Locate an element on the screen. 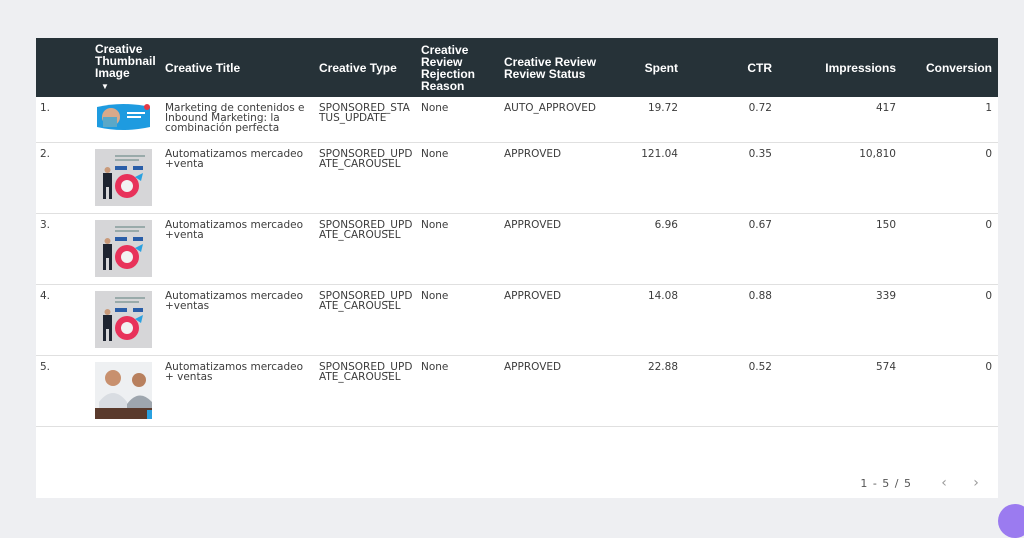 This screenshot has height=538, width=1024. ctr-value: 0.72 is located at coordinates (731, 120).